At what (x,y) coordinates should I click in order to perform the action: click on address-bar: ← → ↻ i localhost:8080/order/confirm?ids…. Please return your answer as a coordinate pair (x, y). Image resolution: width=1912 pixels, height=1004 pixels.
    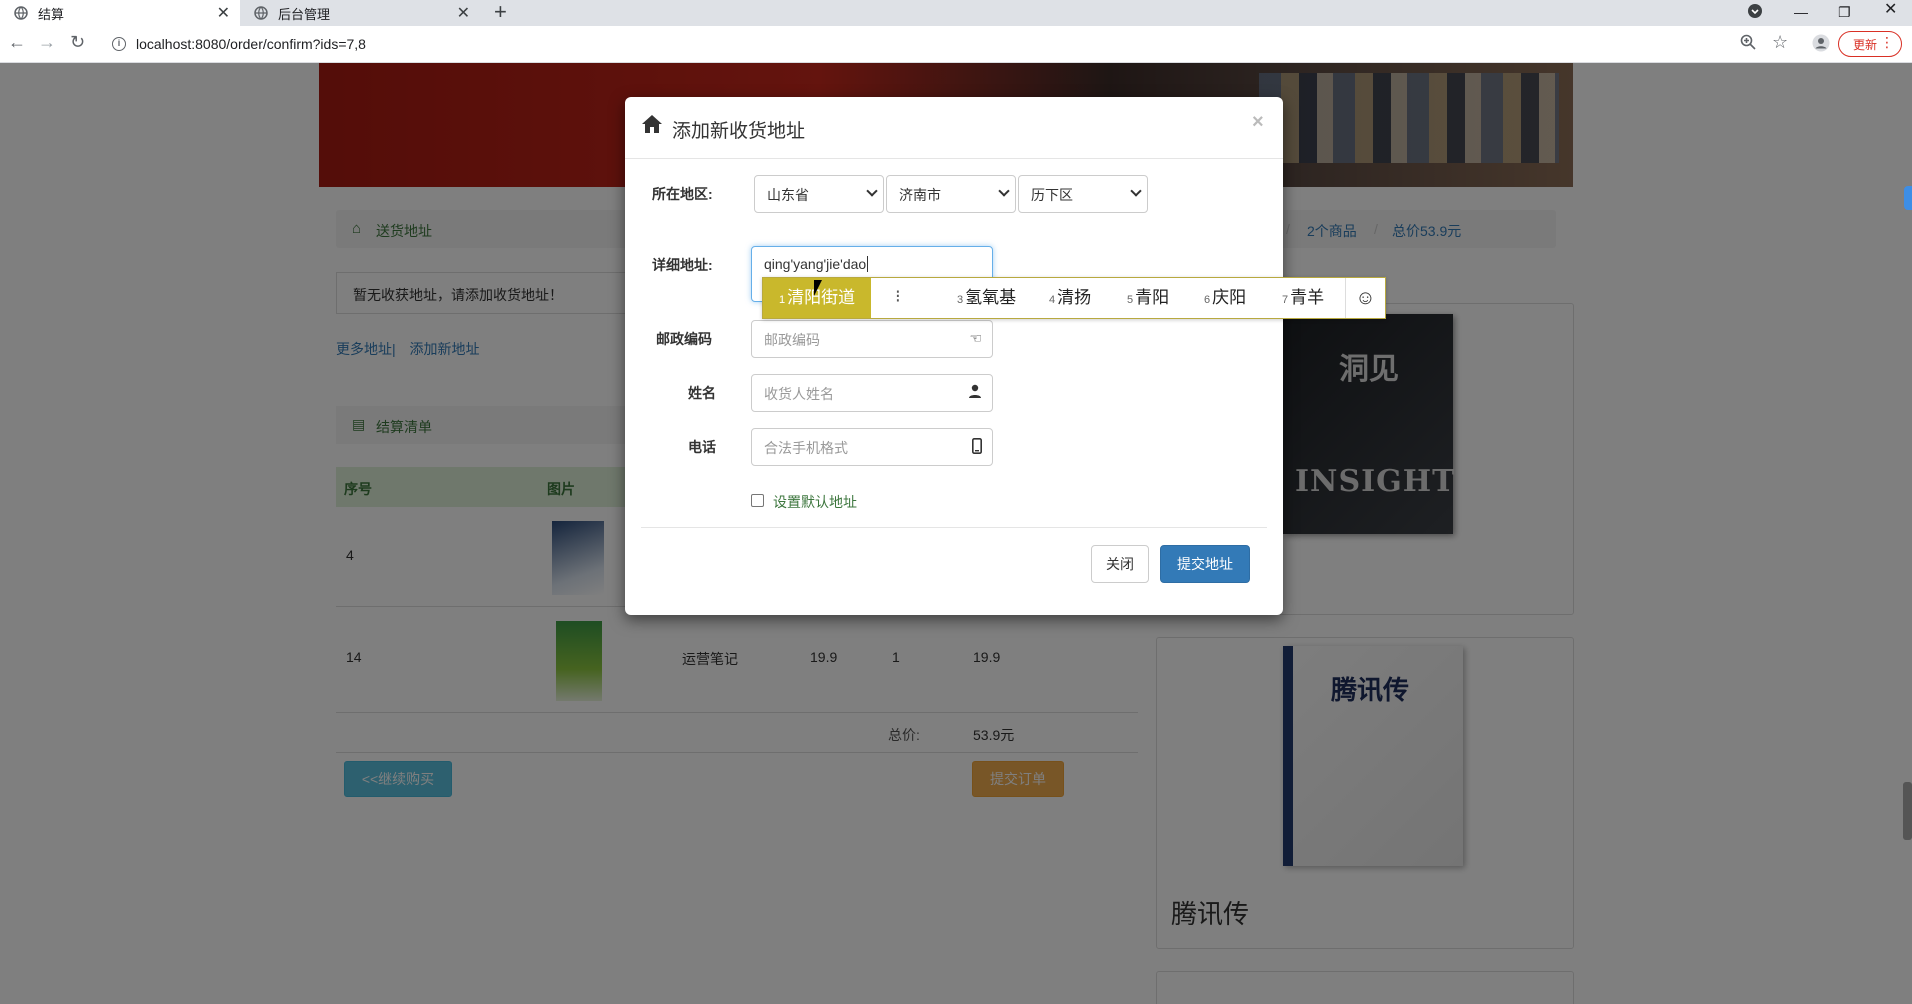
    Looking at the image, I should click on (956, 44).